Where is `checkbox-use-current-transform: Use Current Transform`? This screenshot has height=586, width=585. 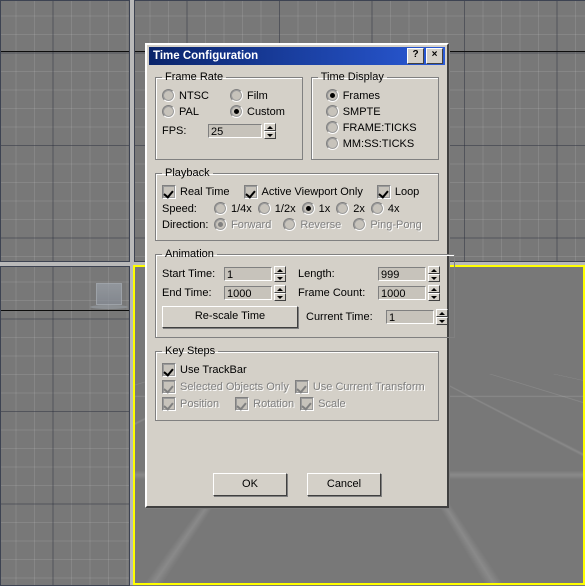
checkbox-use-current-transform: Use Current Transform is located at coordinates (359, 387).